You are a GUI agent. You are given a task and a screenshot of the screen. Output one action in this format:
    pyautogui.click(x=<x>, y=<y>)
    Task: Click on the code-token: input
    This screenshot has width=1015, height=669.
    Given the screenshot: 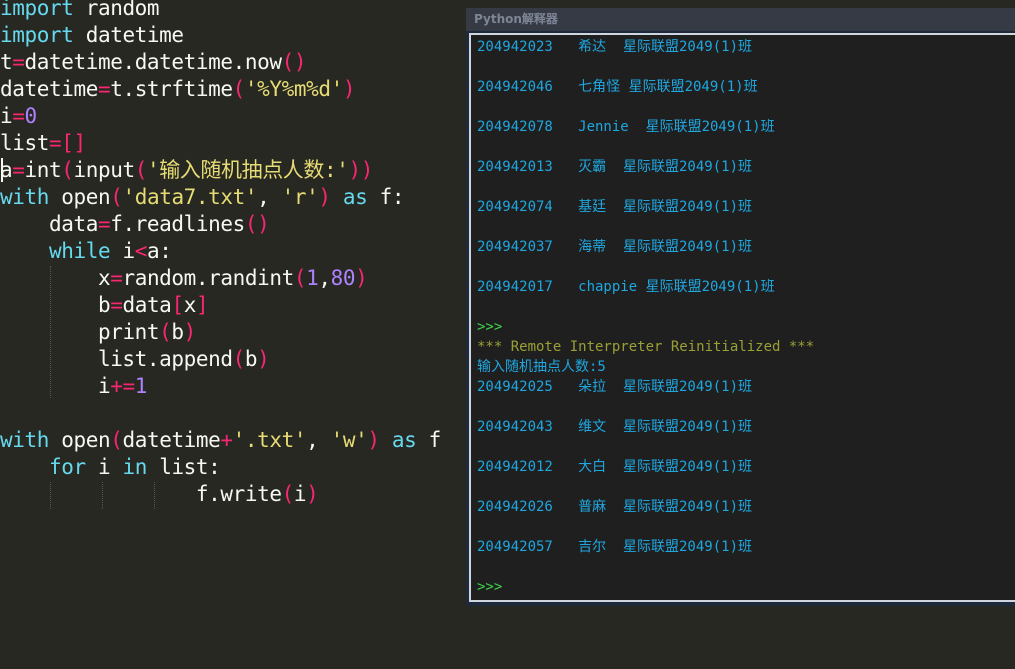 What is the action you would take?
    pyautogui.click(x=104, y=170)
    